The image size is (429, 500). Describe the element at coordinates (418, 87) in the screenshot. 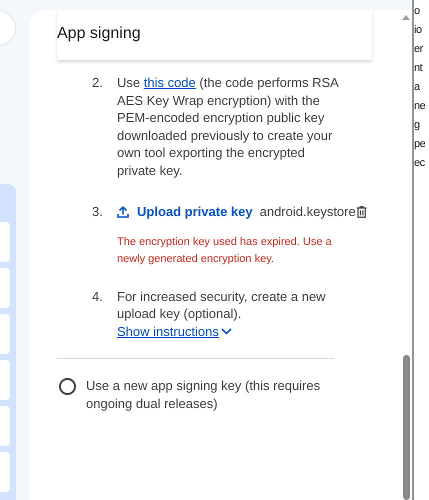

I see `background-text: a` at that location.